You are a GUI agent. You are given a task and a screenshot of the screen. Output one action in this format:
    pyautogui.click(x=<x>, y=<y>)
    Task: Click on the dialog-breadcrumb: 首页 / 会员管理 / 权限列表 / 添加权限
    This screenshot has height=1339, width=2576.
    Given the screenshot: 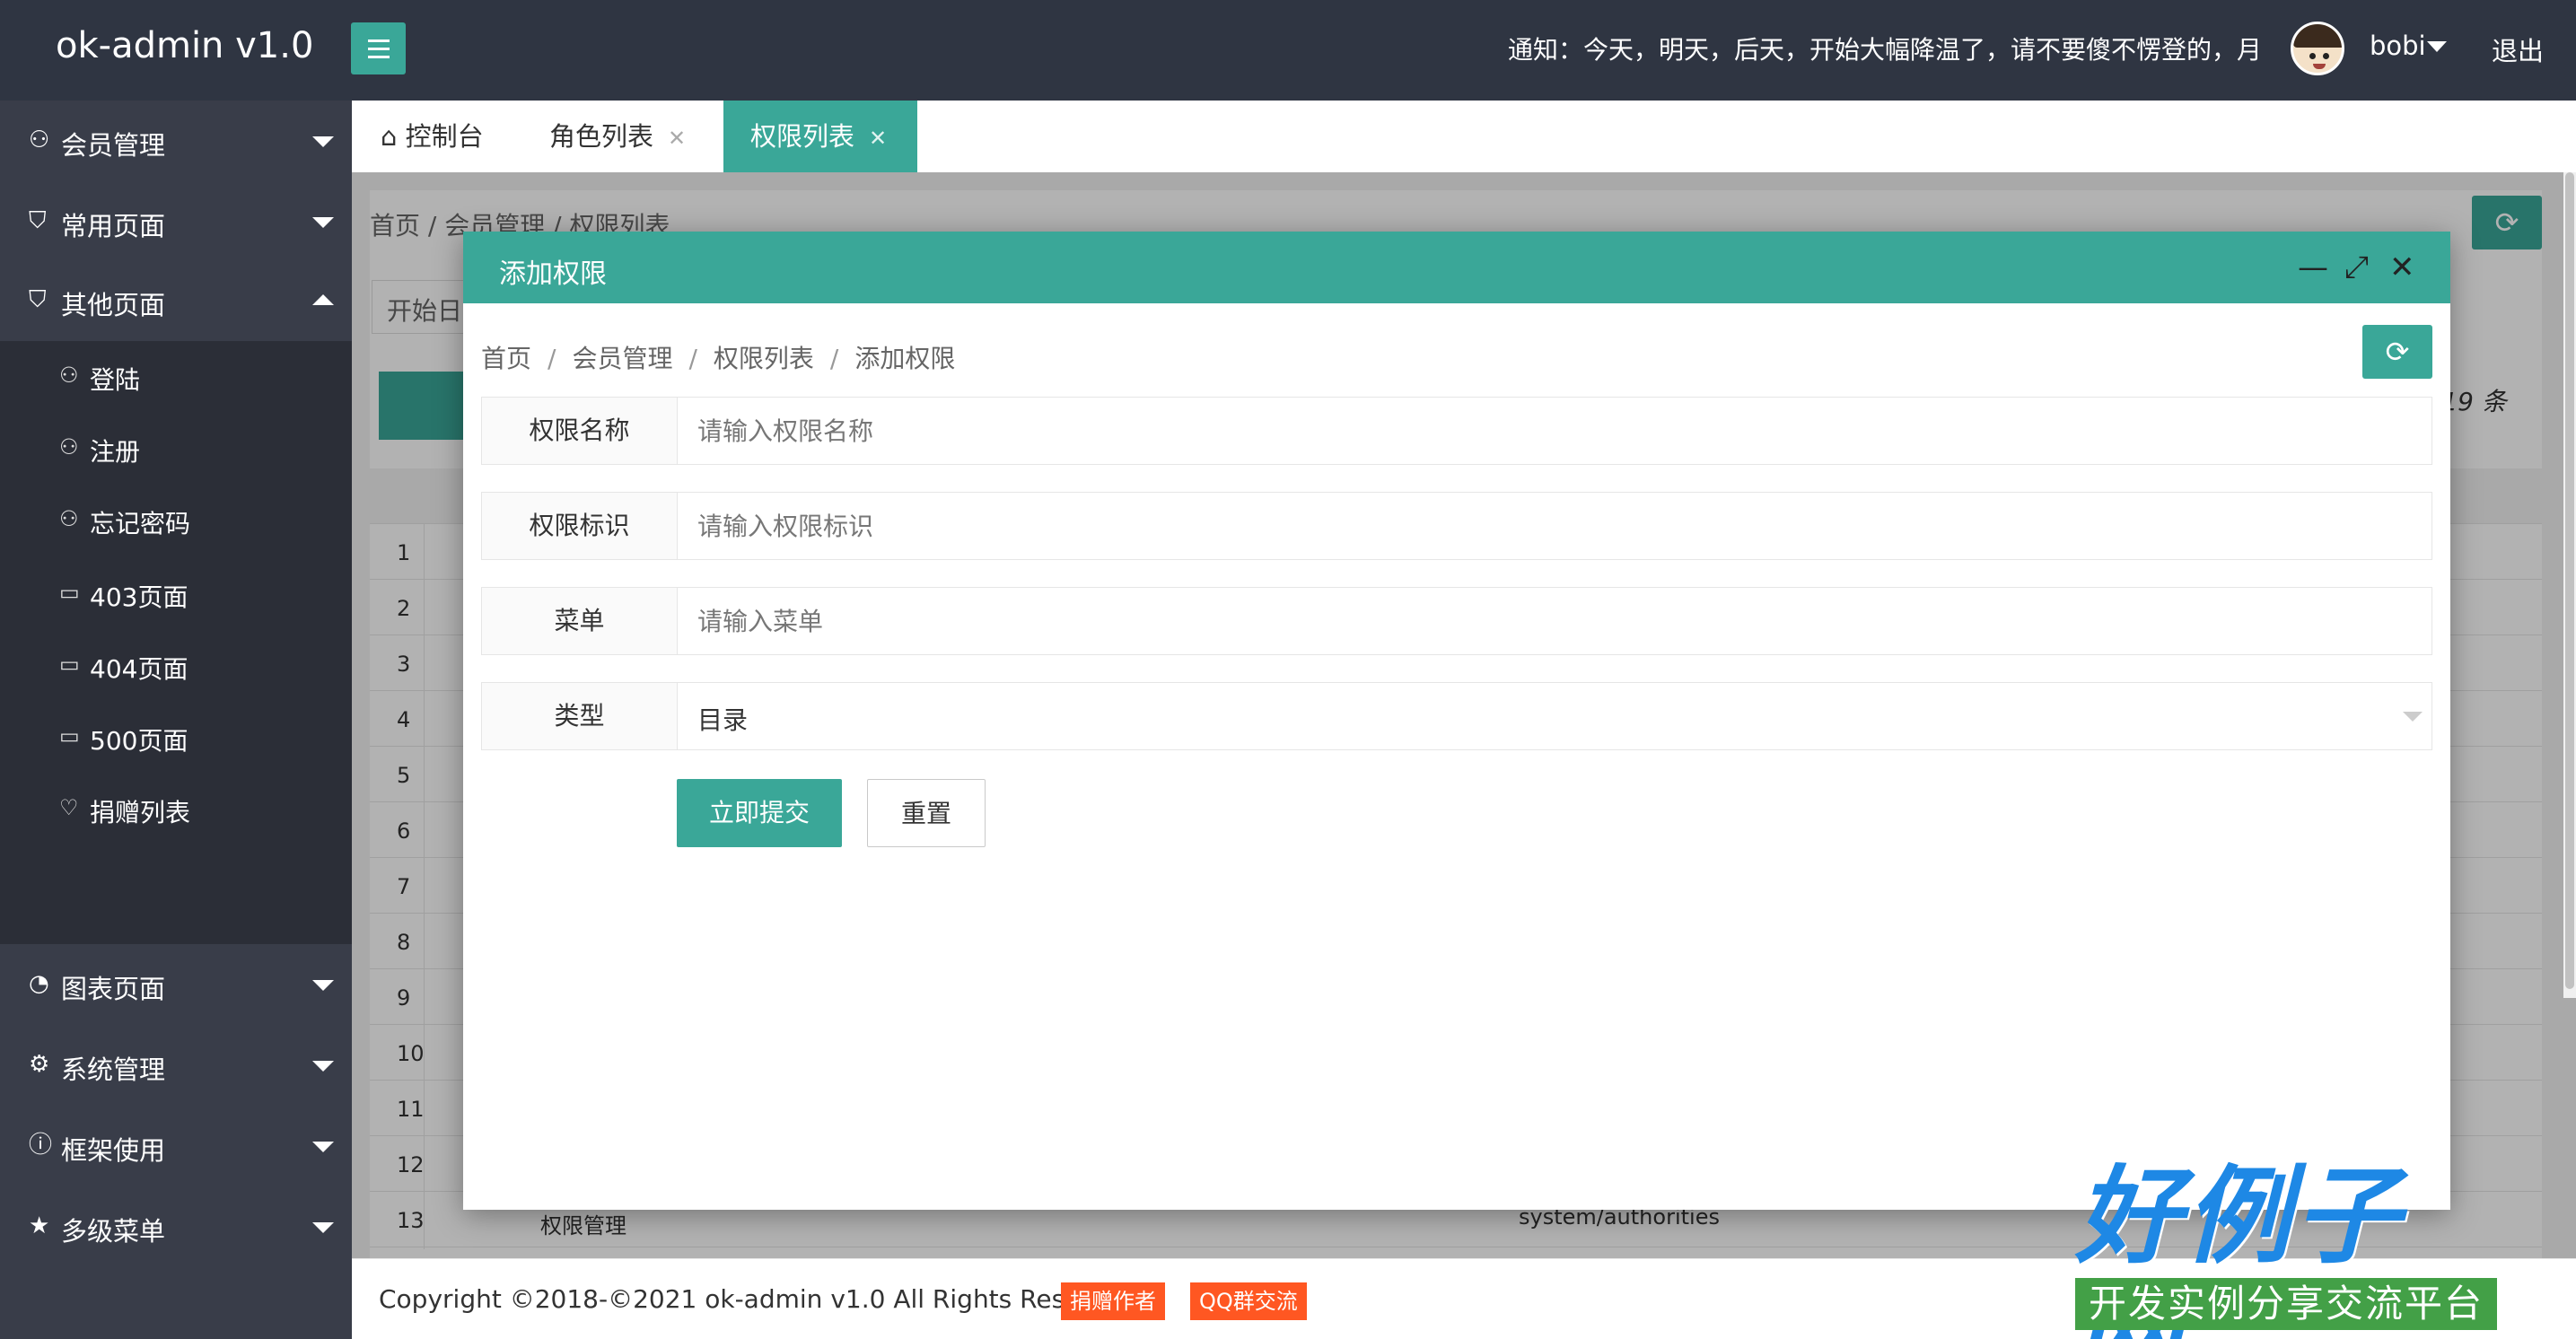 What is the action you would take?
    pyautogui.click(x=718, y=358)
    